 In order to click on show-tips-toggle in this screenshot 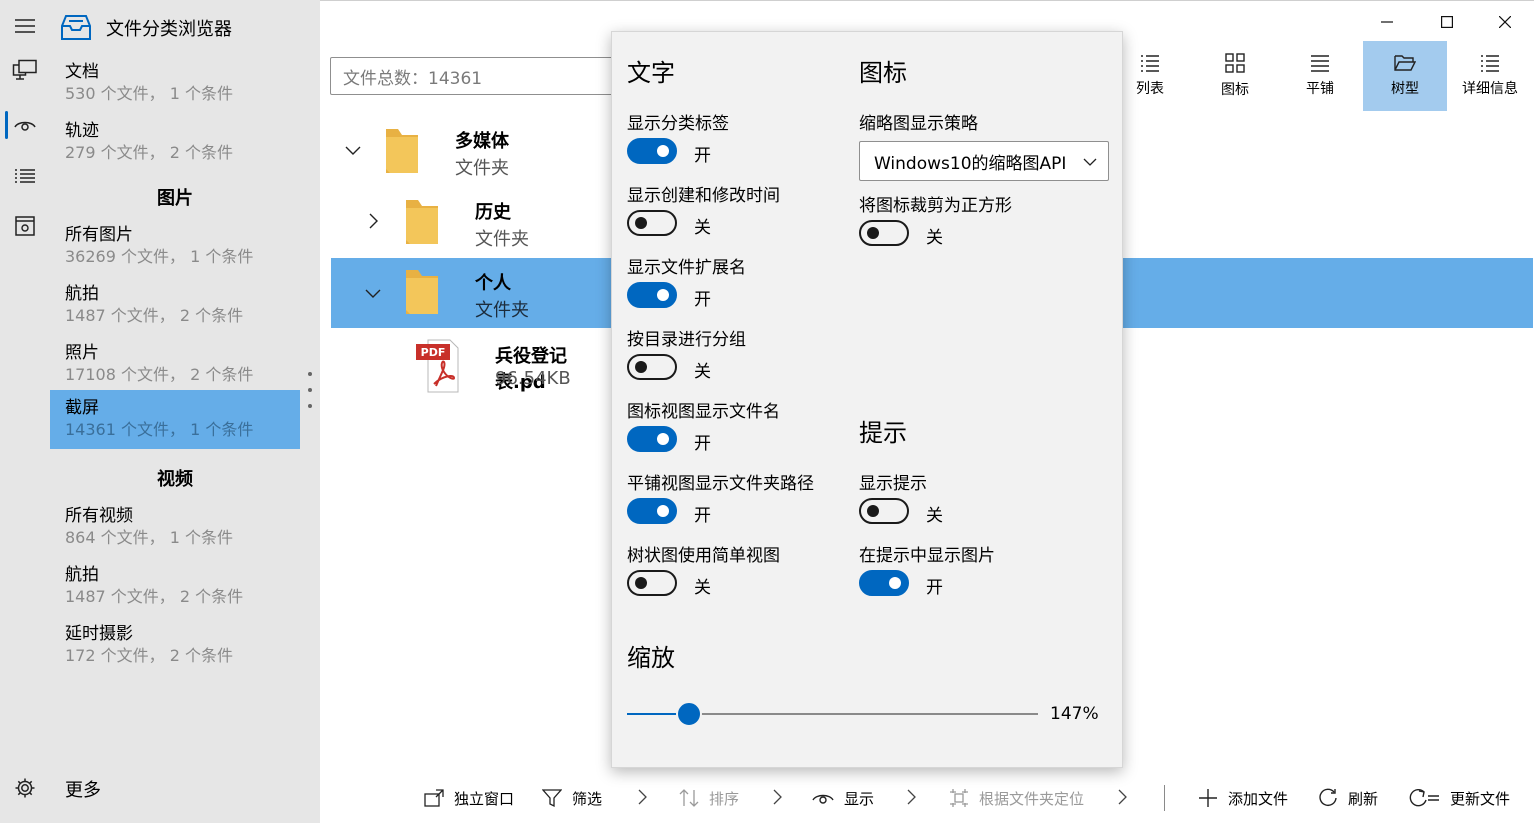, I will do `click(884, 511)`.